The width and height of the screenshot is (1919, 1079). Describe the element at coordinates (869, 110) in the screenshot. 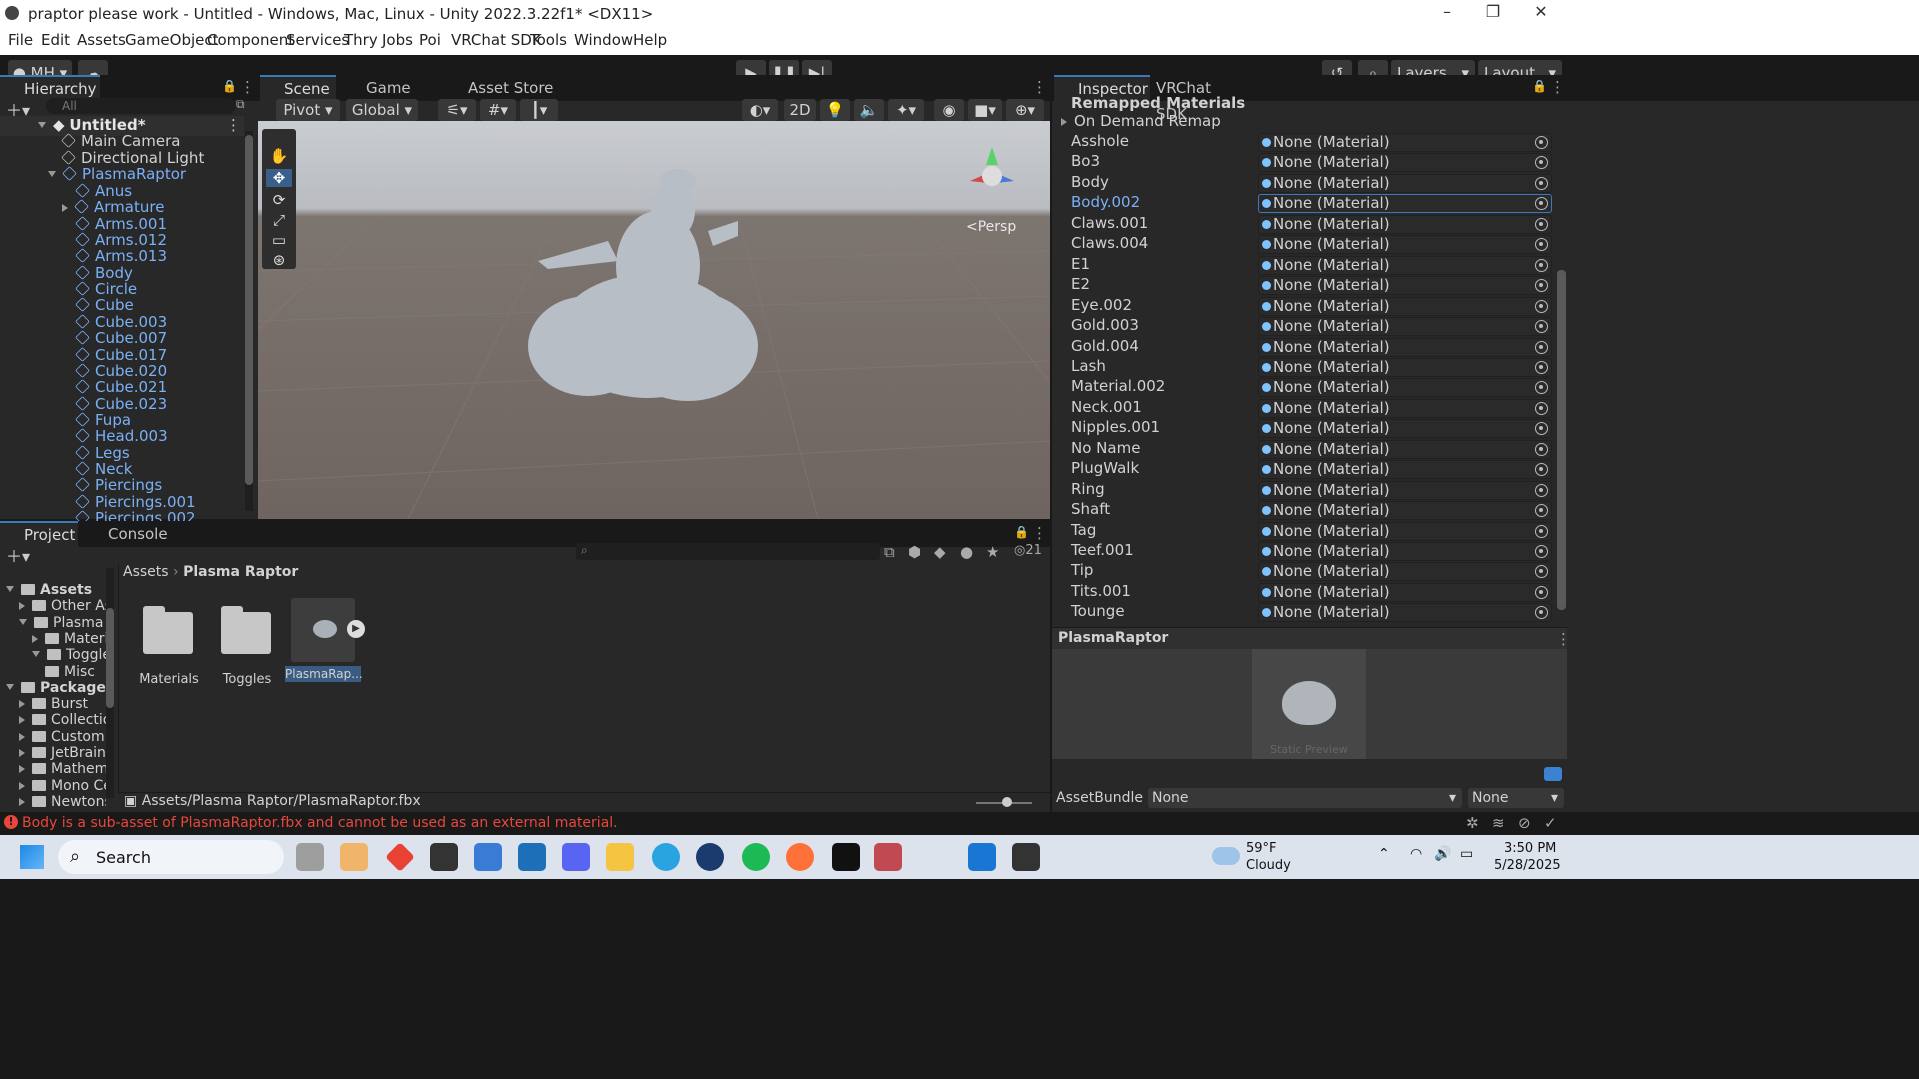

I see `audio-icon: 🔈` at that location.